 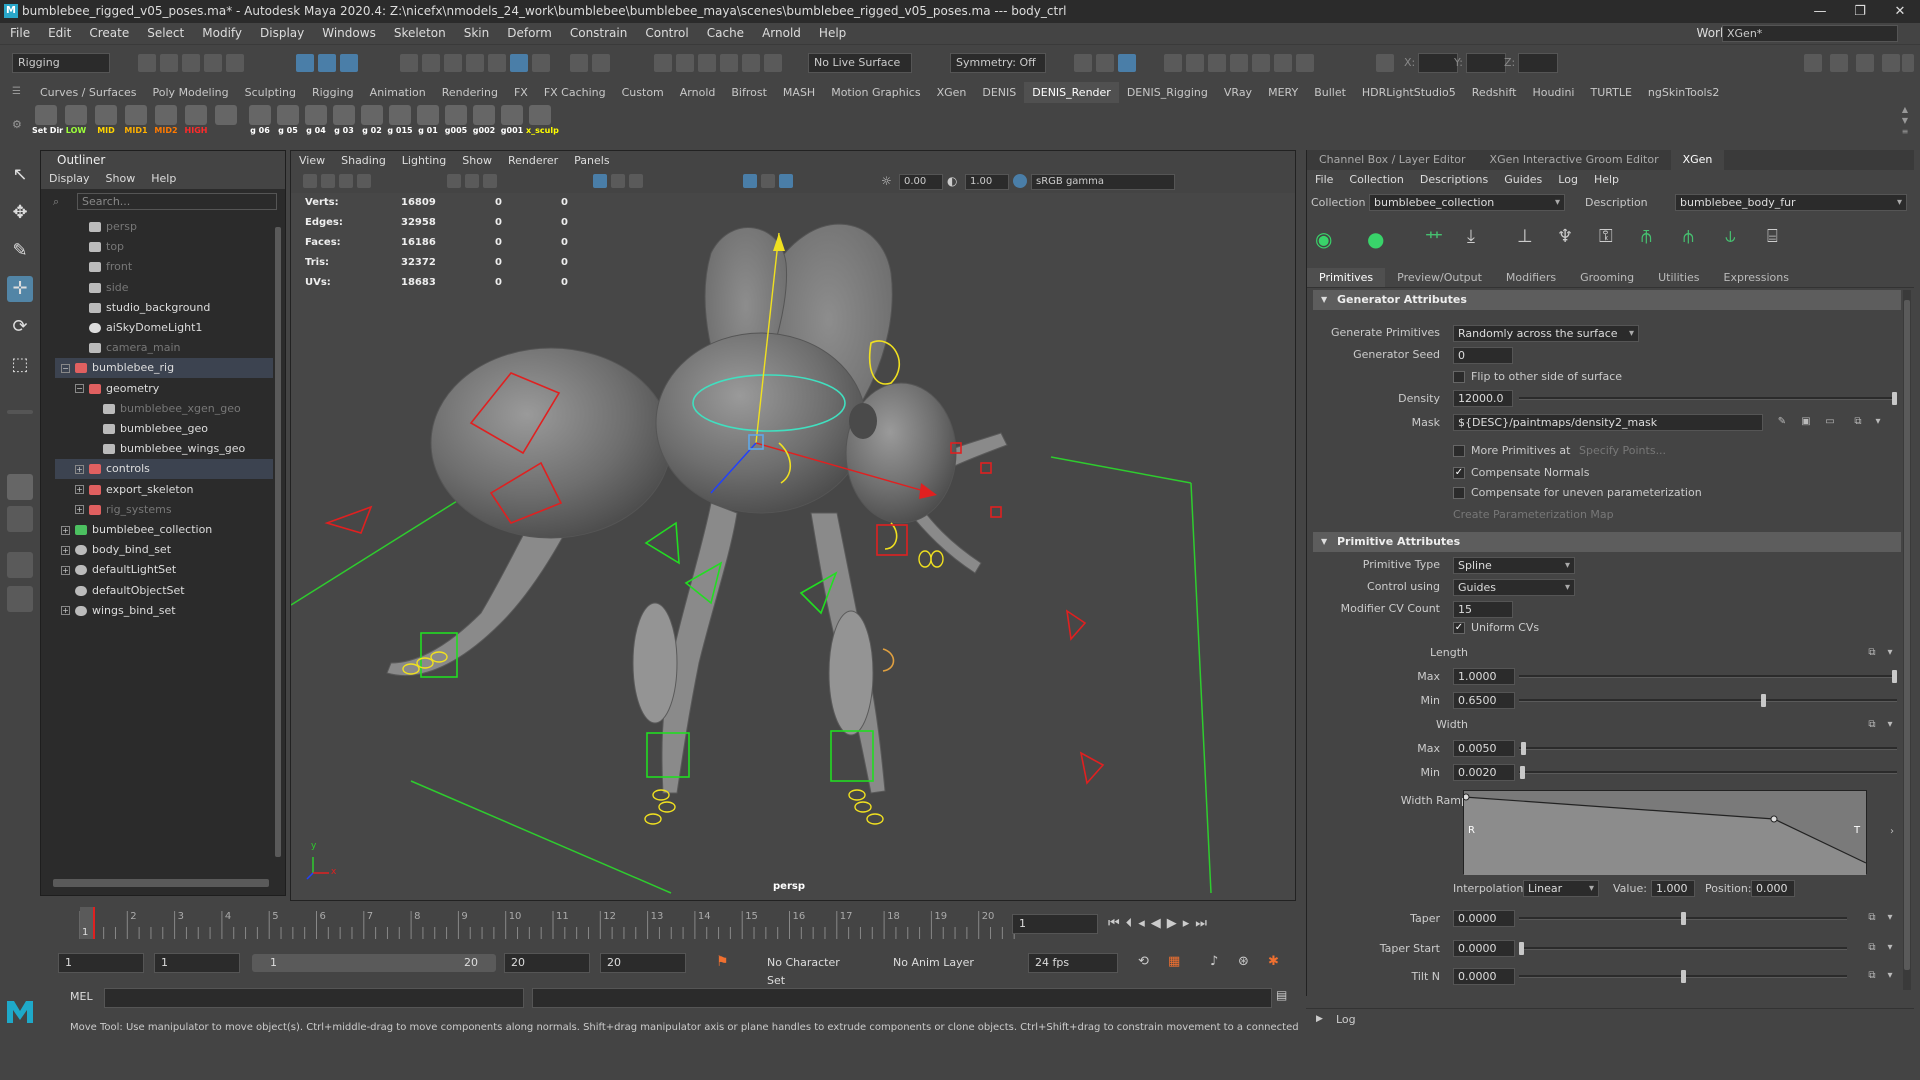 I want to click on shelf-tab-mash: MASH, so click(x=799, y=92).